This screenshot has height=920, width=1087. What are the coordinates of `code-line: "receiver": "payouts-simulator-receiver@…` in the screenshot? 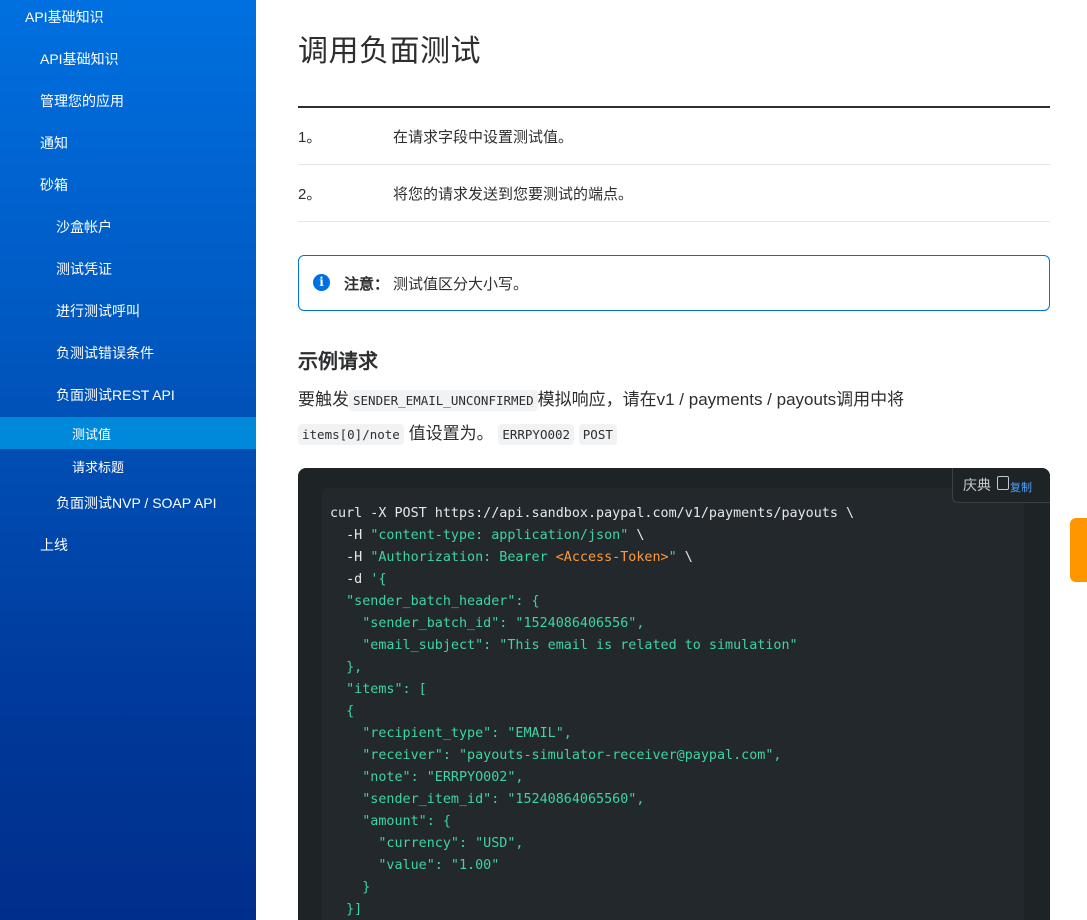 It's located at (556, 755).